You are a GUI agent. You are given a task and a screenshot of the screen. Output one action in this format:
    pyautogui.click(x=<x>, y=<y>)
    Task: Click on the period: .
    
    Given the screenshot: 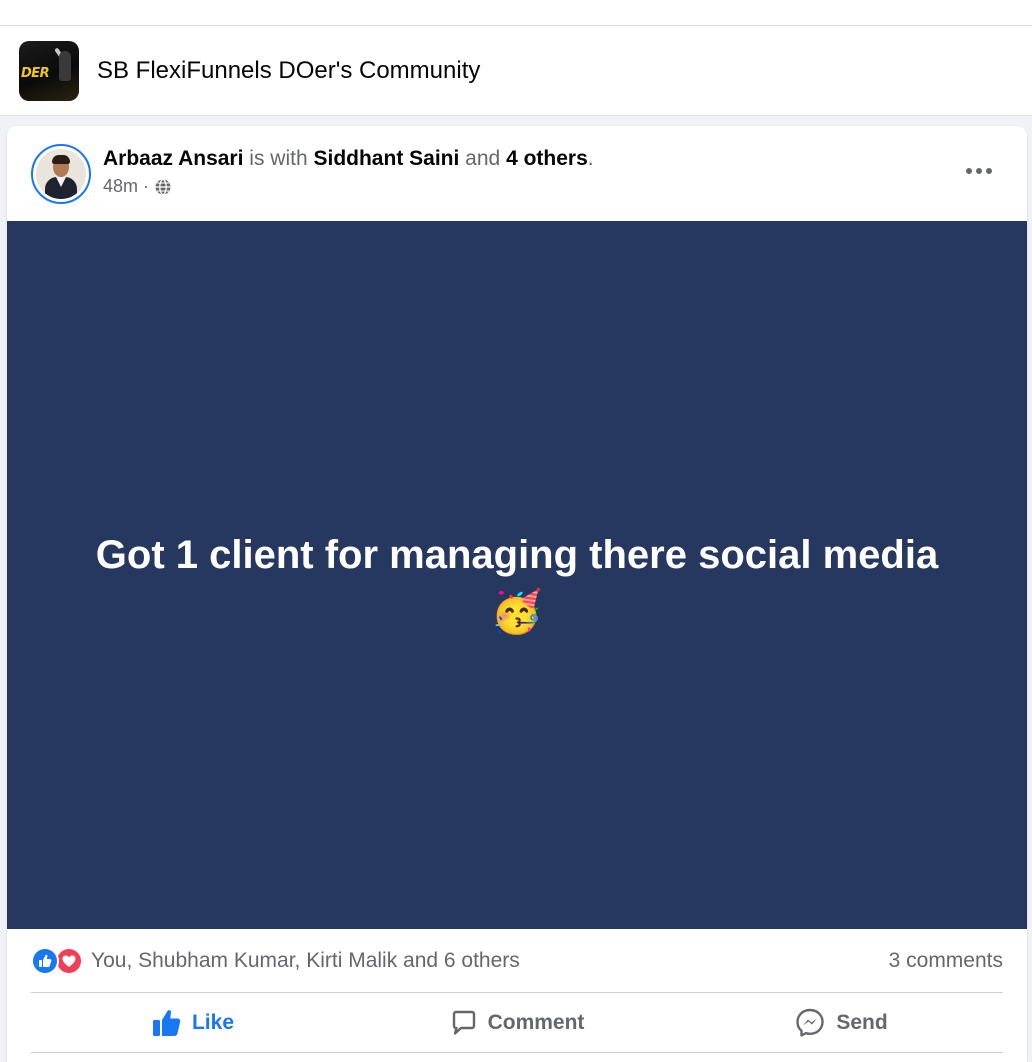 What is the action you would take?
    pyautogui.click(x=590, y=158)
    